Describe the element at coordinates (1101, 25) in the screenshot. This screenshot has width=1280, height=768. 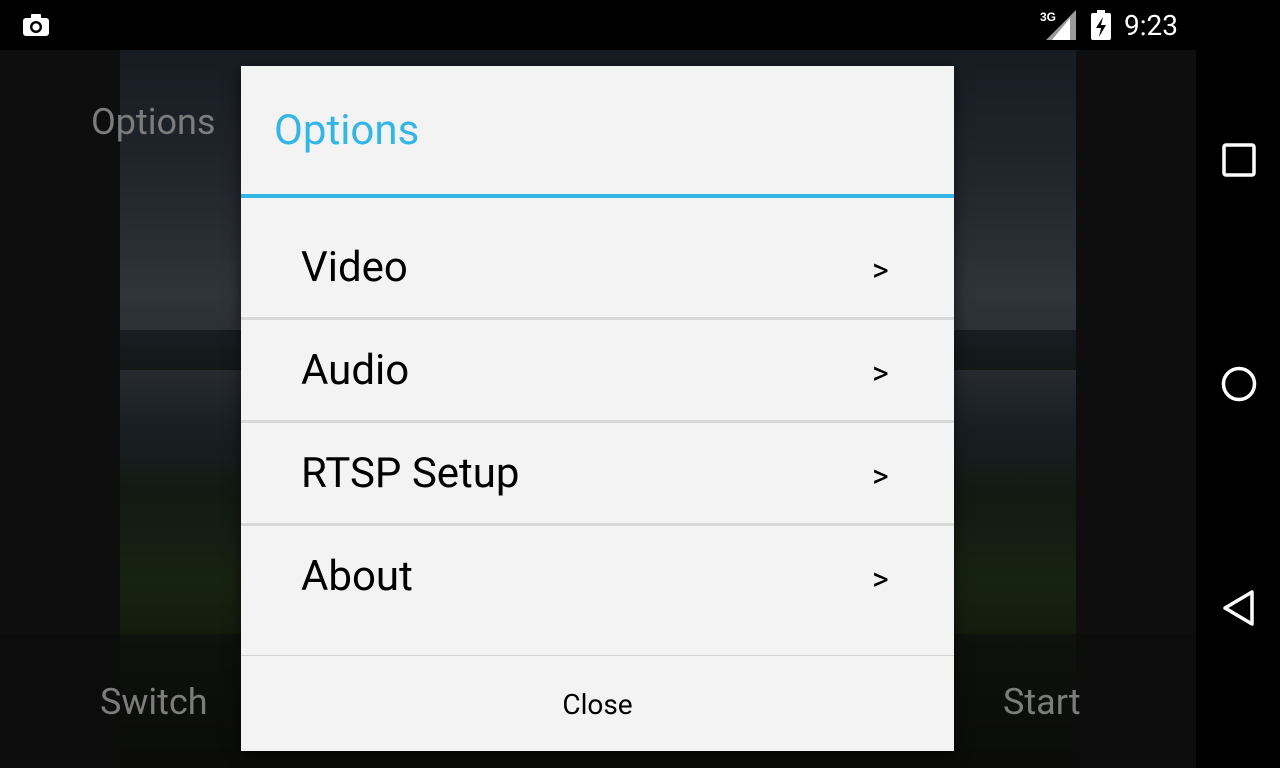
I see `battery-charging-icon` at that location.